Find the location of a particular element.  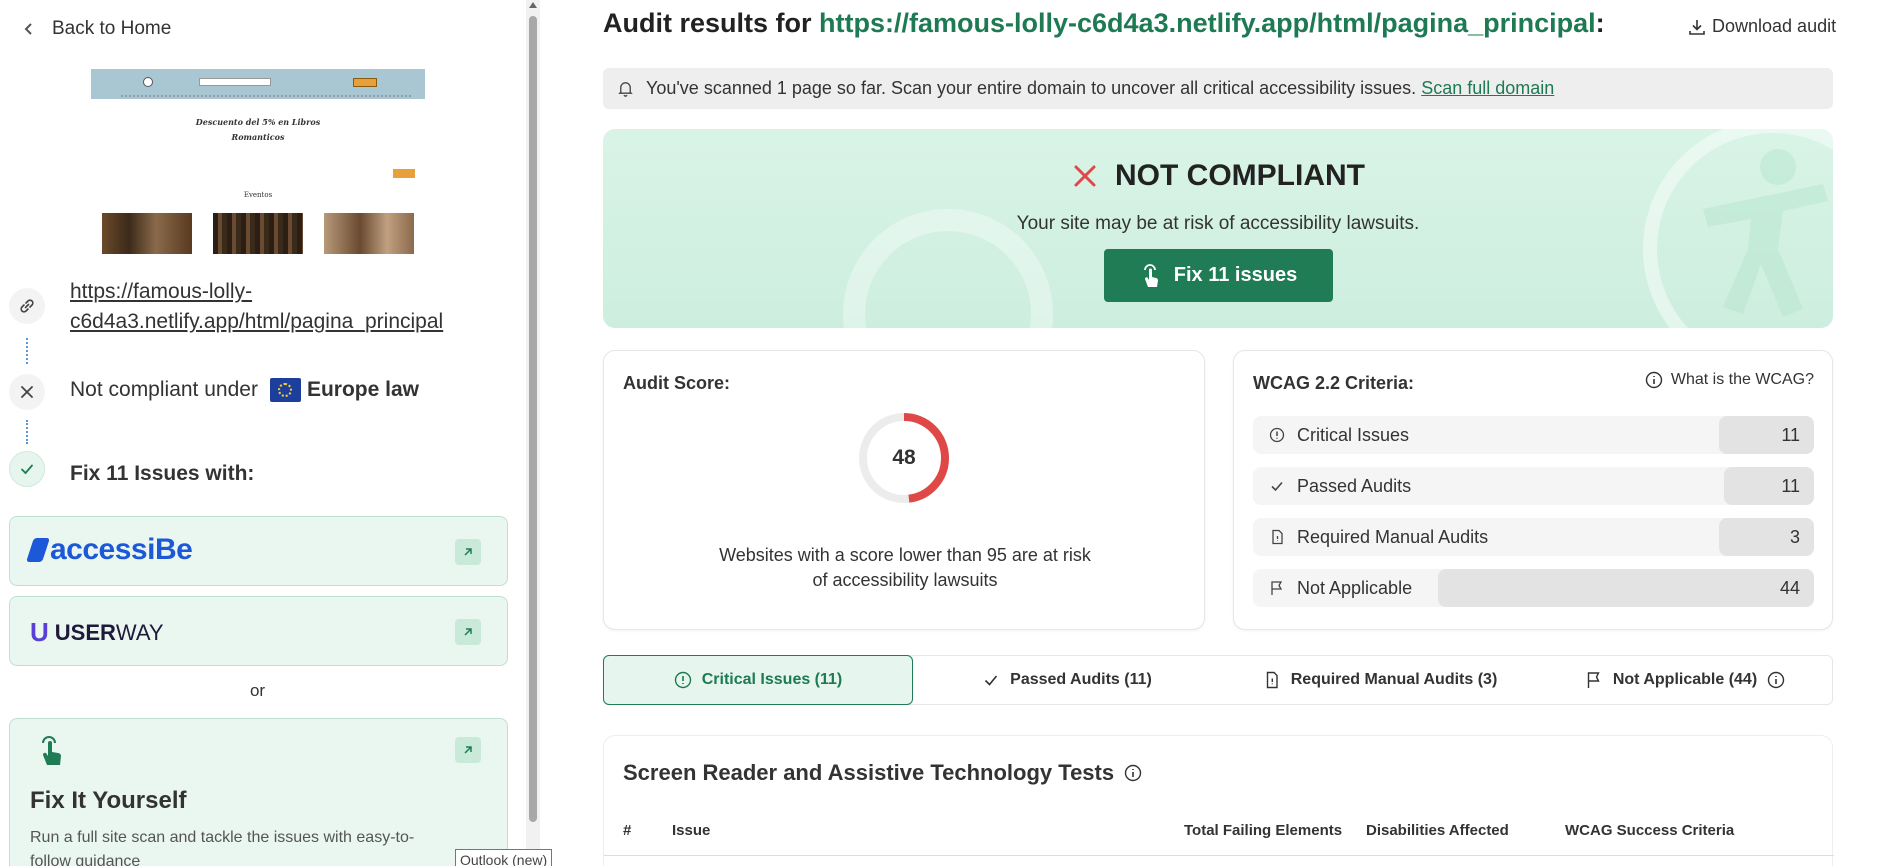

what-is-wcag-link: What is the WCAG? is located at coordinates (1729, 380).